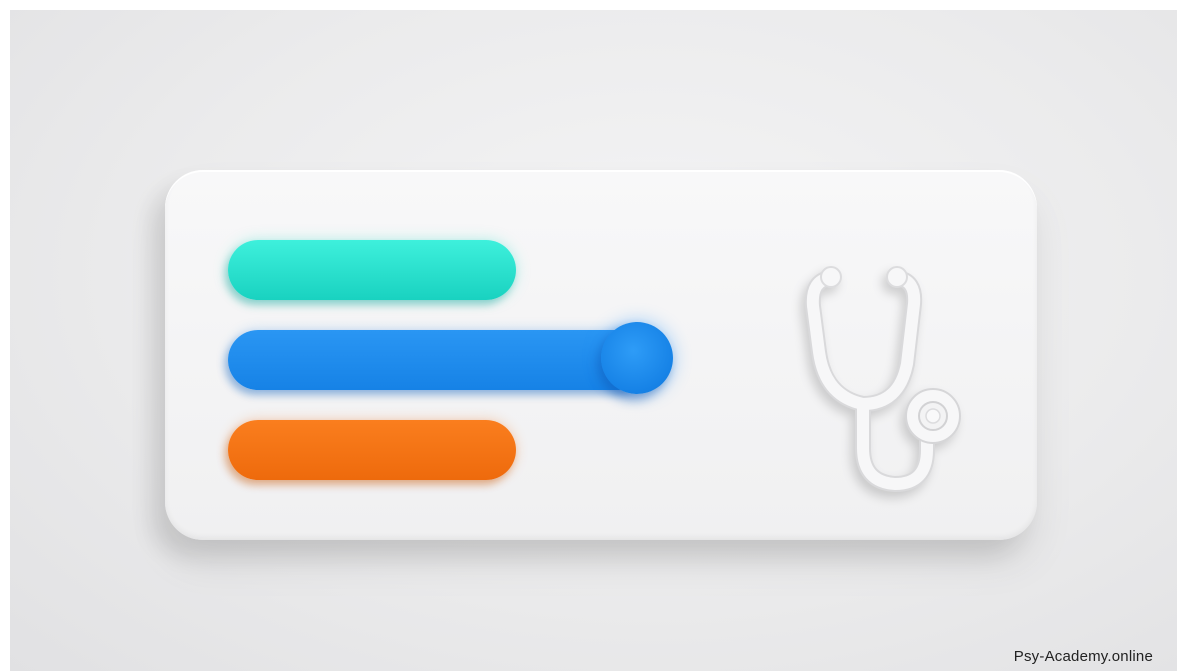 The height and width of the screenshot is (671, 1183). I want to click on orange-bar, so click(372, 450).